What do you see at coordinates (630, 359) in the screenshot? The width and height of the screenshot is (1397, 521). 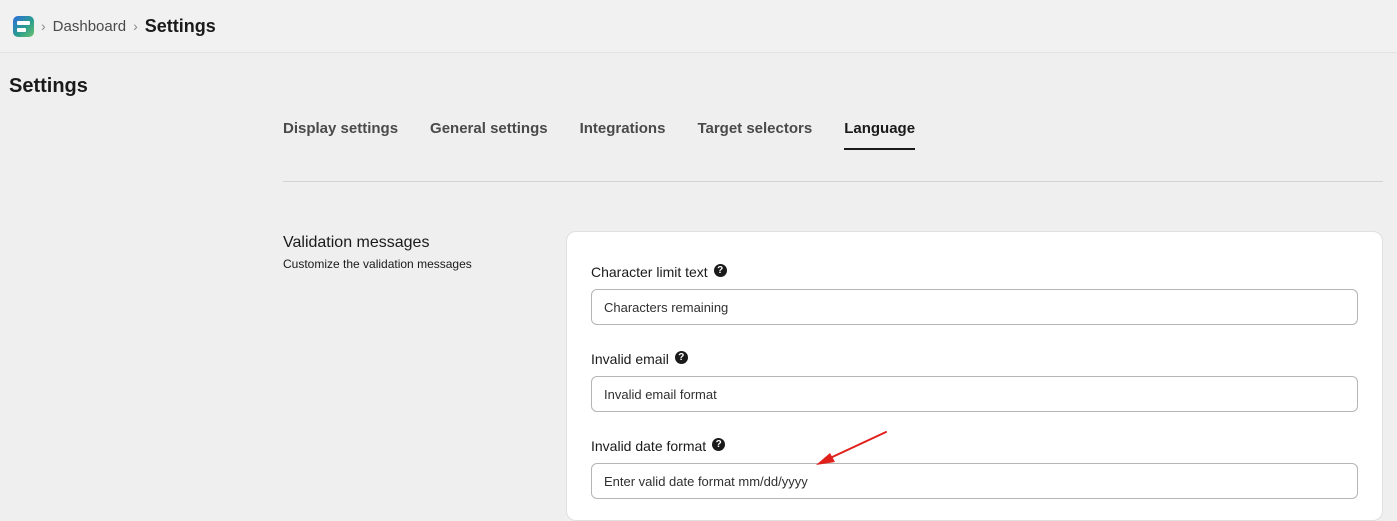 I see `invalid-email-label: Invalid email` at bounding box center [630, 359].